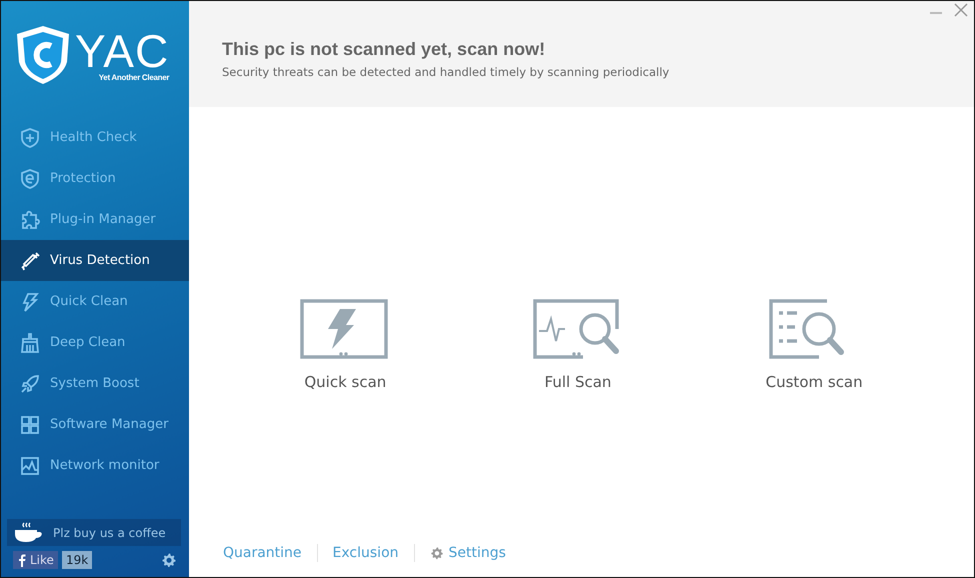 The width and height of the screenshot is (975, 578). I want to click on monitor-wave-icon, so click(30, 465).